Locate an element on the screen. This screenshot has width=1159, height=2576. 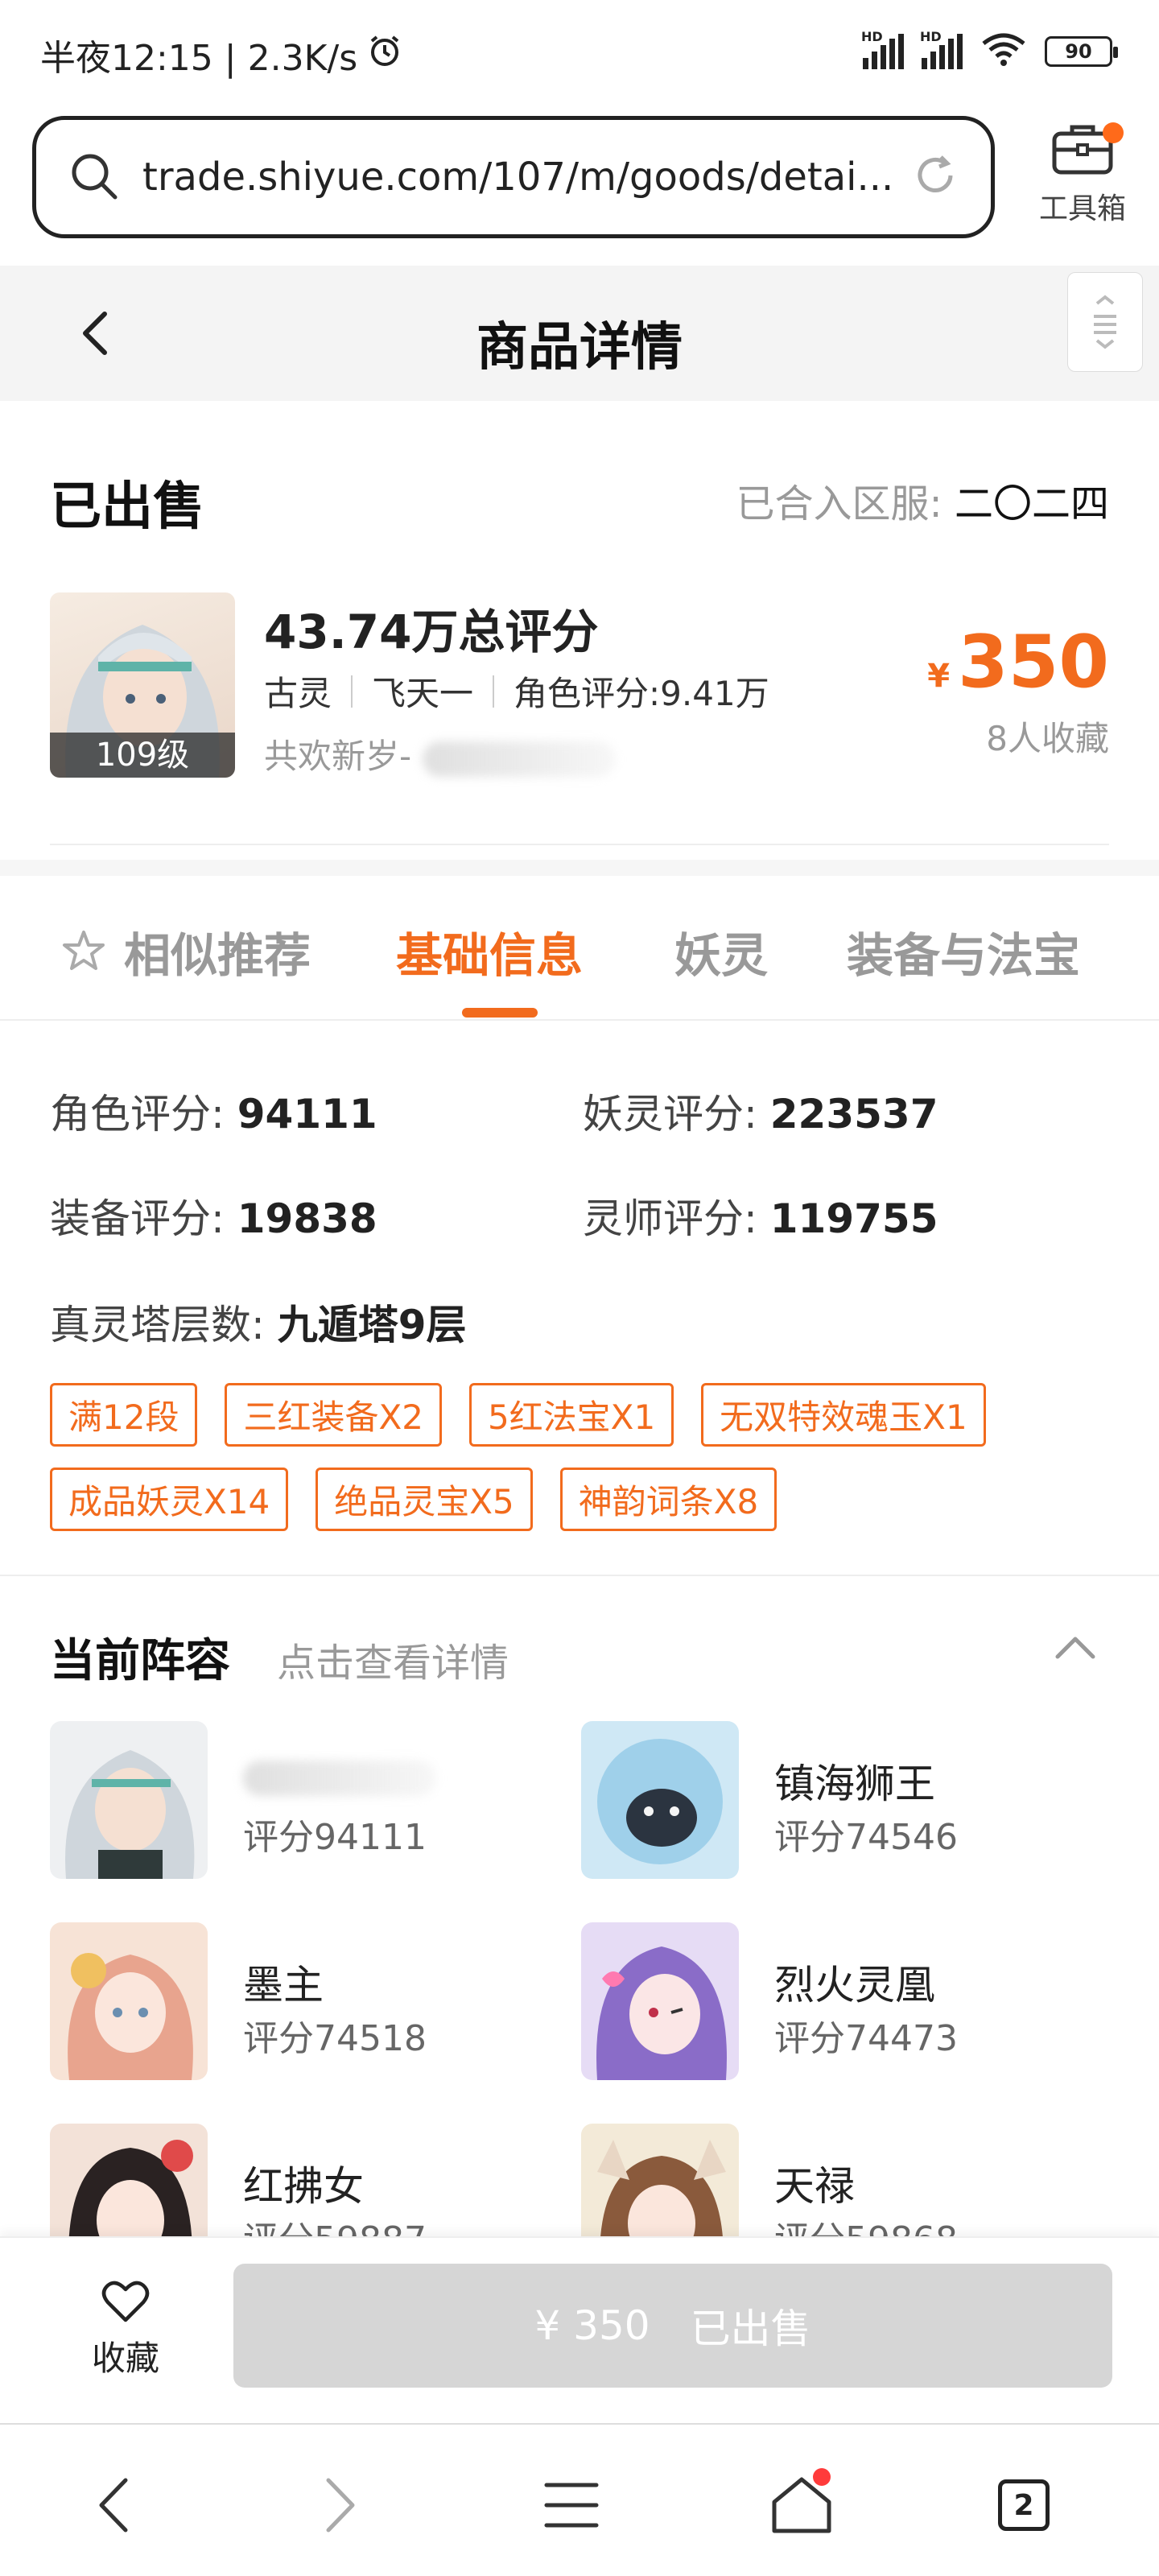
lineup-subtitle: 点击查看详情 is located at coordinates (393, 1659).